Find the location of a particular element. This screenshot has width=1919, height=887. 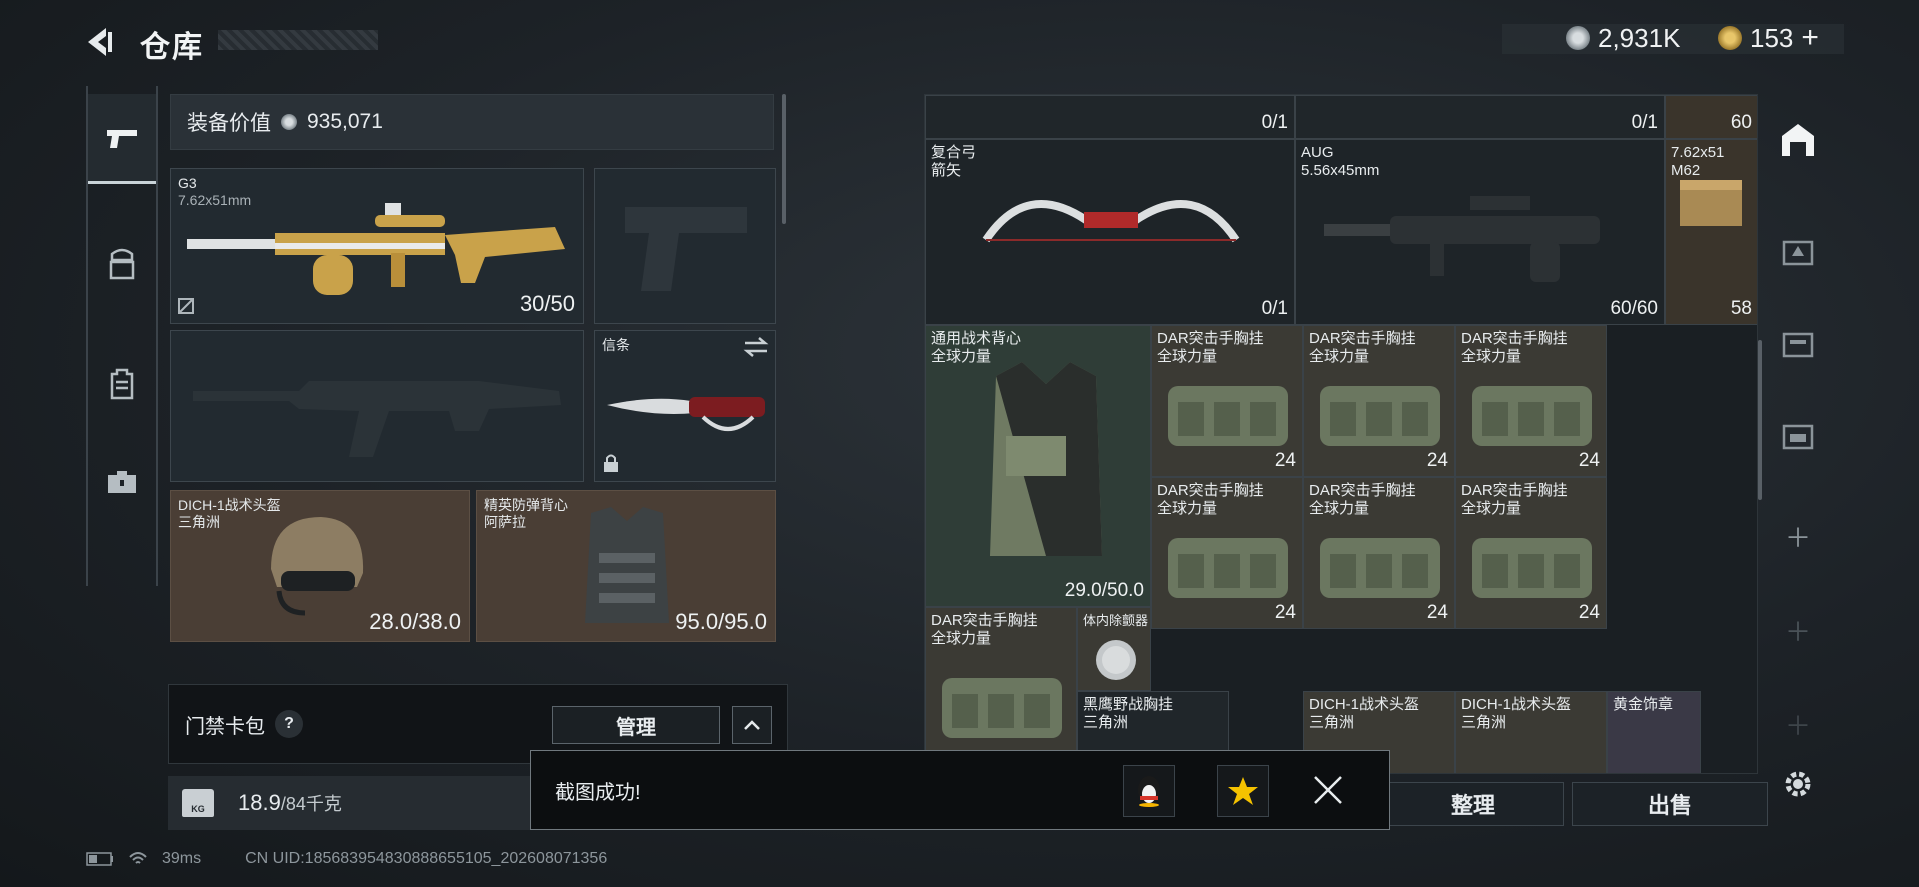

ammo-box-image is located at coordinates (1711, 203).